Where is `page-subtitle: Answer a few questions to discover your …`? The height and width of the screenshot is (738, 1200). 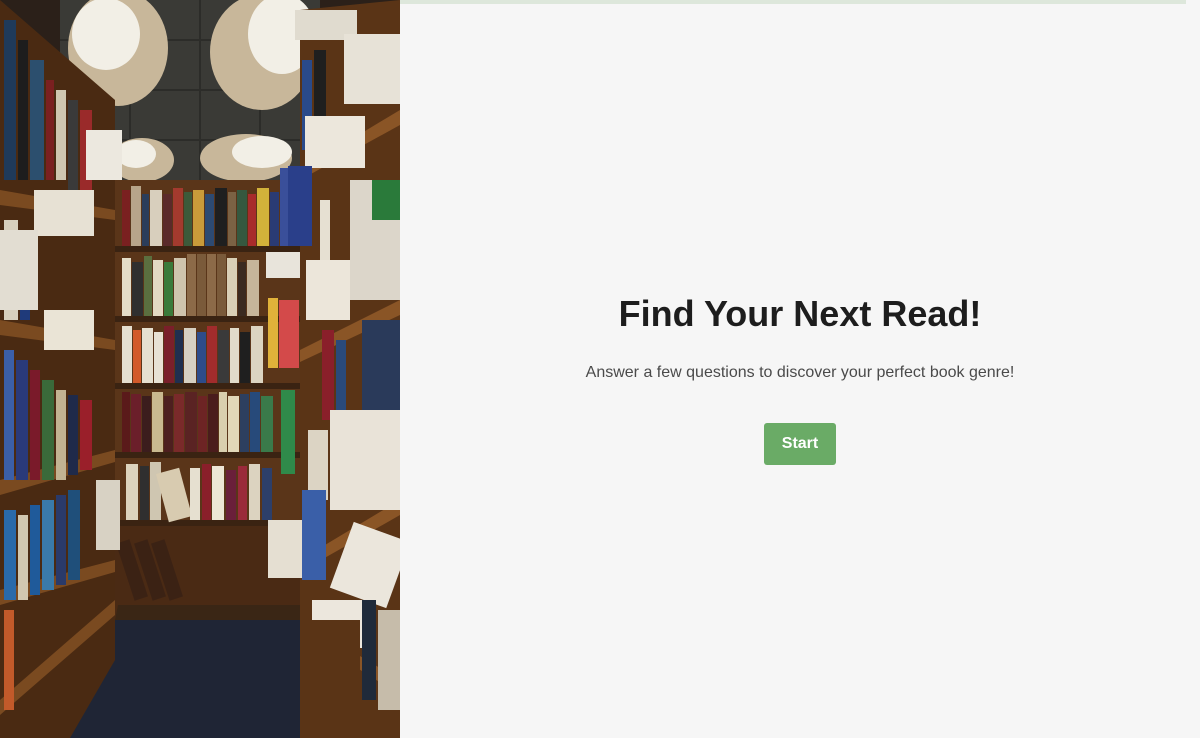 page-subtitle: Answer a few questions to discover your … is located at coordinates (800, 372).